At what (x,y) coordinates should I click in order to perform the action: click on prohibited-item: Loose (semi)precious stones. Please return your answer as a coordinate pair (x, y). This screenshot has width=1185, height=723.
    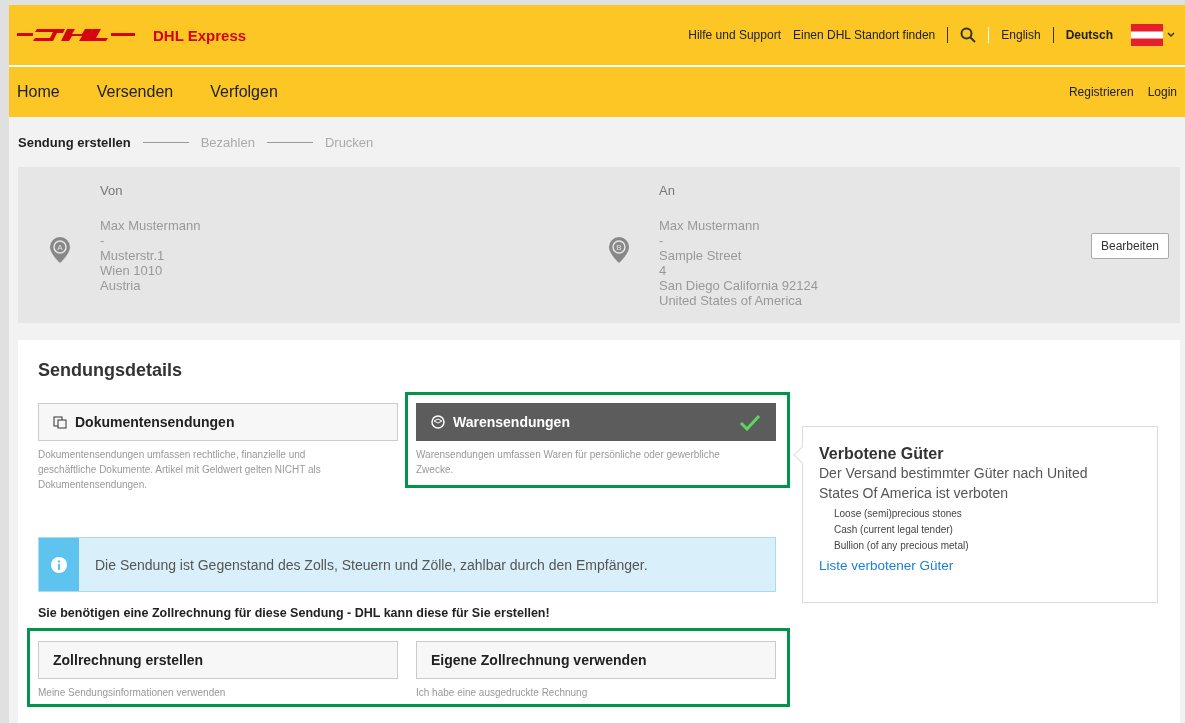
    Looking at the image, I should click on (898, 513).